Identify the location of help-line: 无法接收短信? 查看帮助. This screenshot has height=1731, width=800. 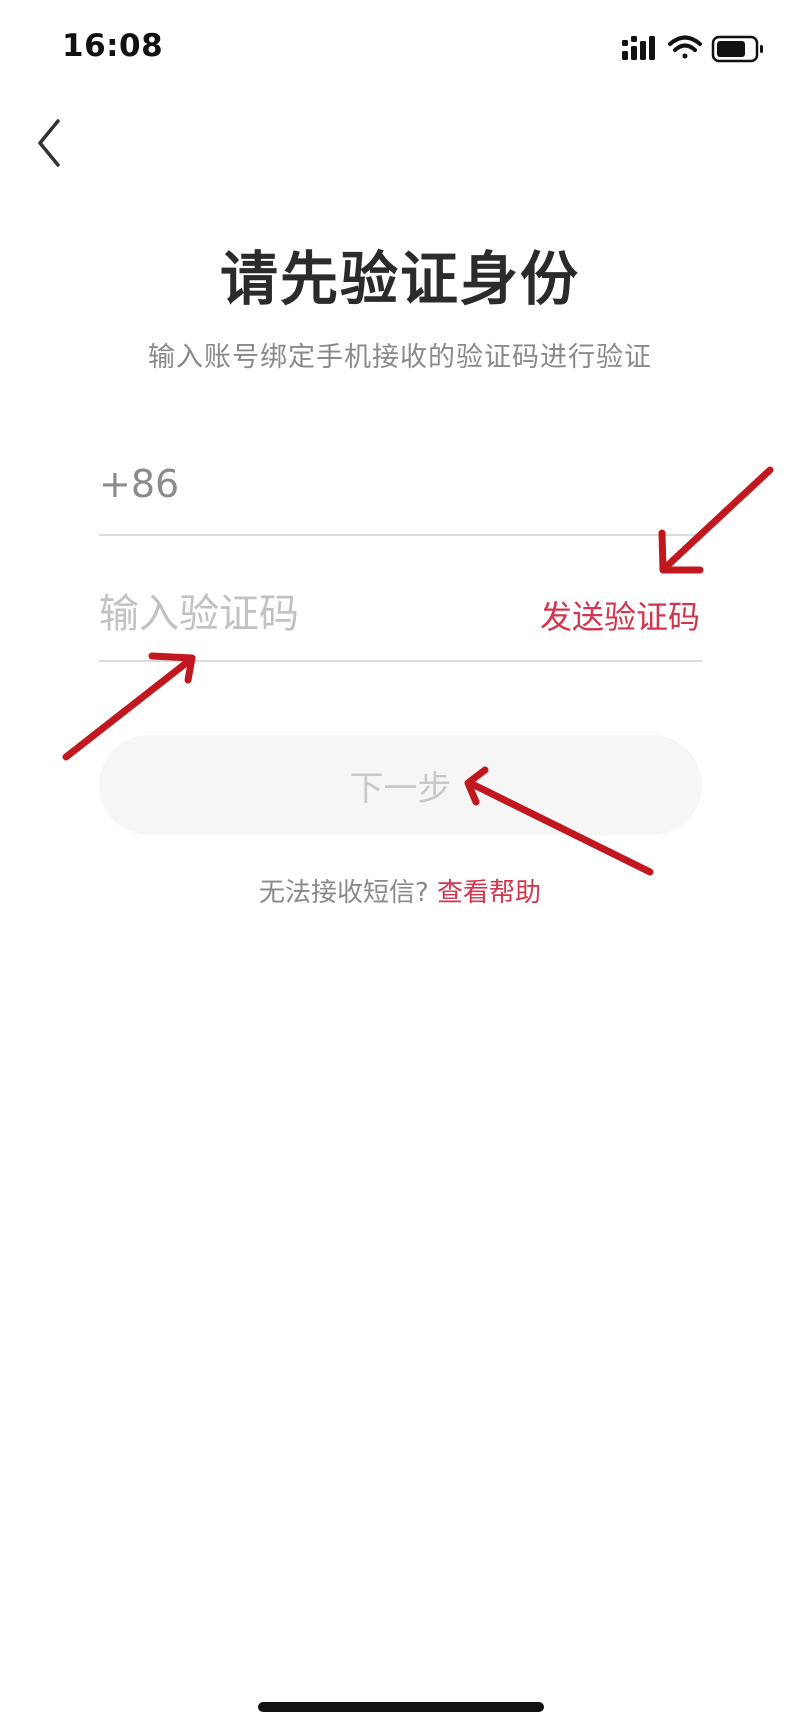
(400, 890).